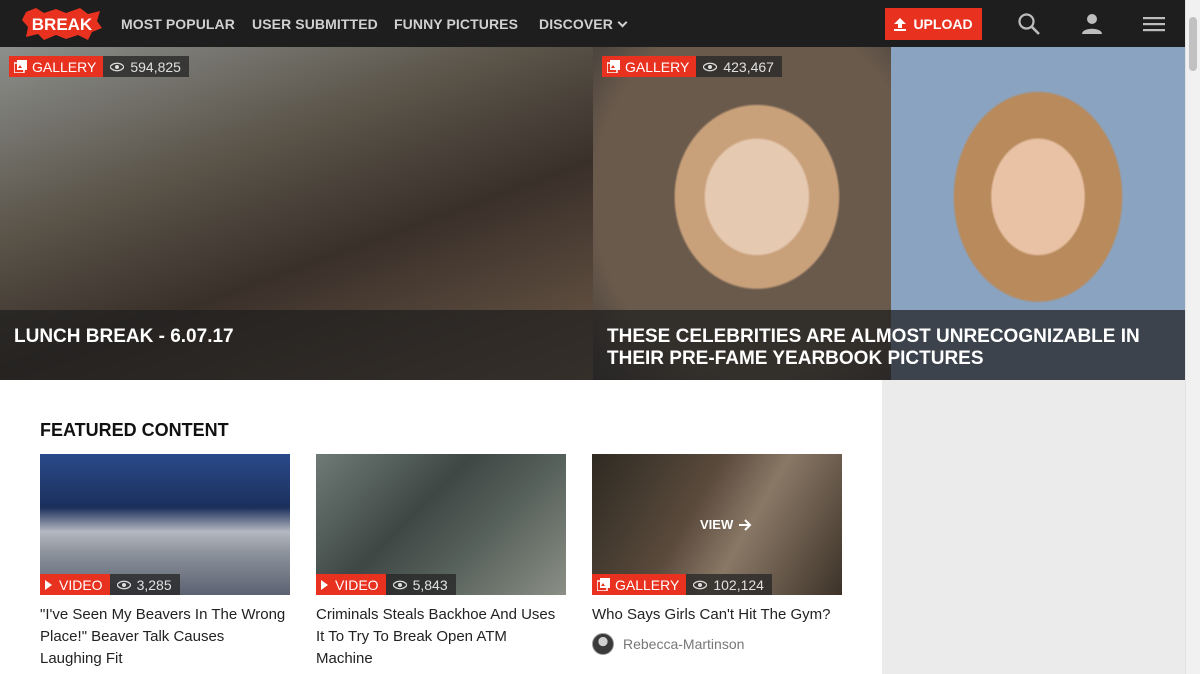  I want to click on view-count: 423,467, so click(739, 66).